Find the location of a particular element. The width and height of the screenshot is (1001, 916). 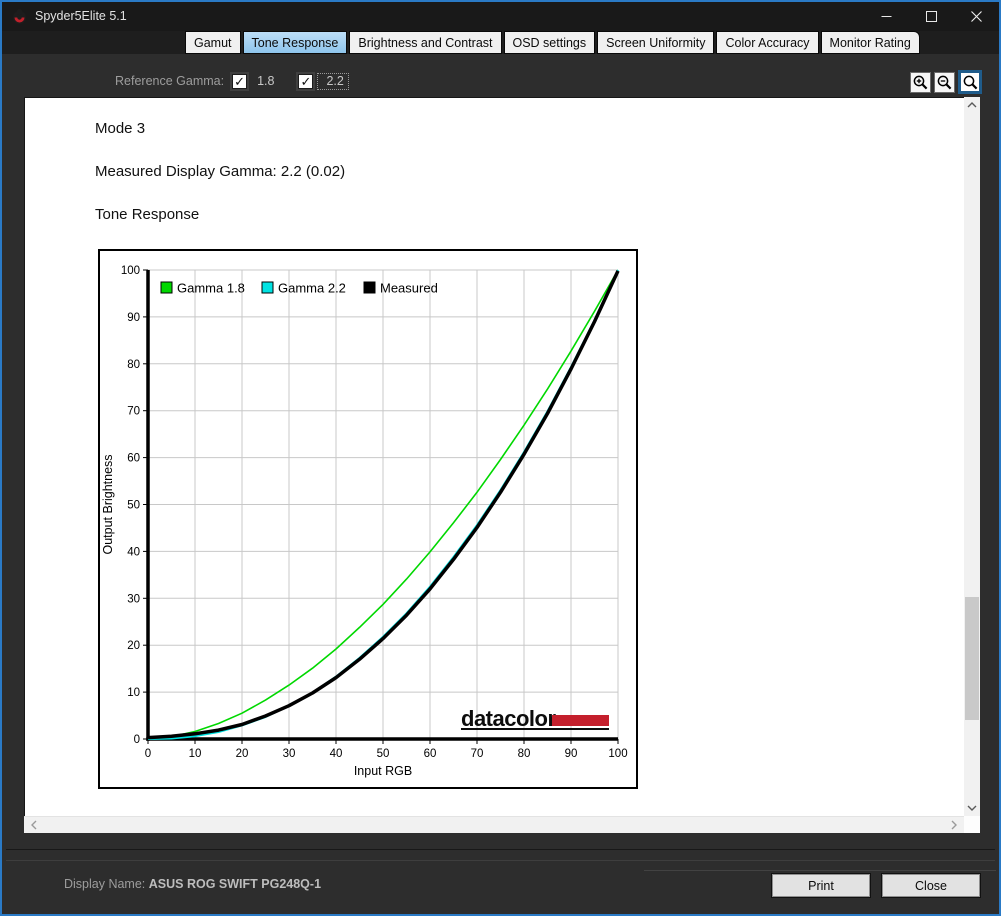

window-title: Spyder5Elite 5.1 is located at coordinates (81, 16).